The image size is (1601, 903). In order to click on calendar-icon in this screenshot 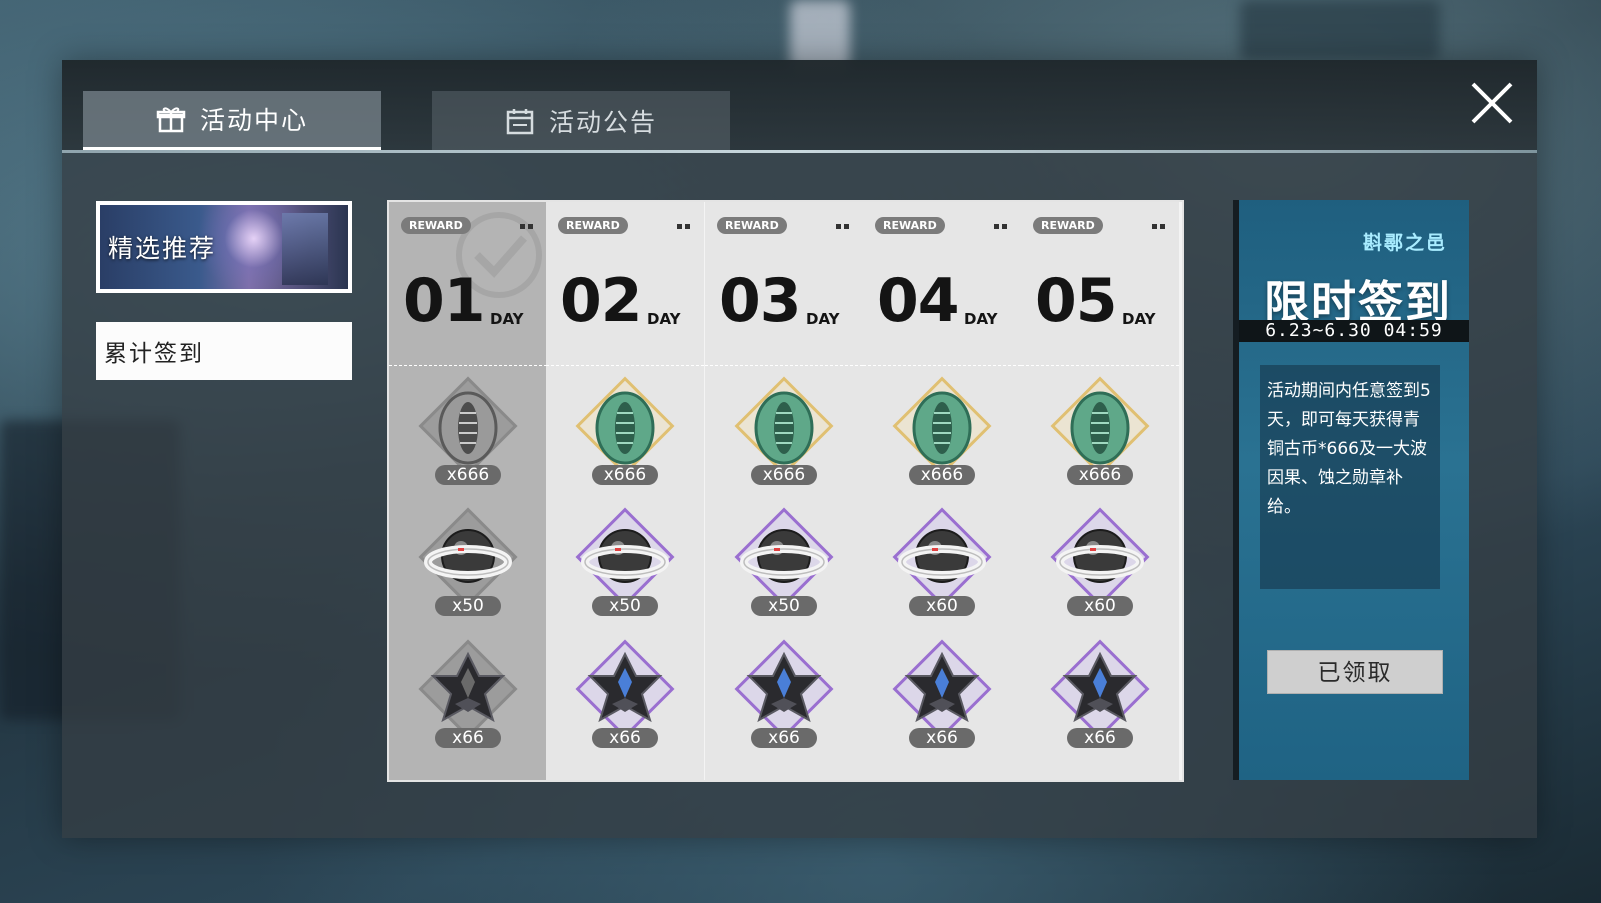, I will do `click(520, 122)`.